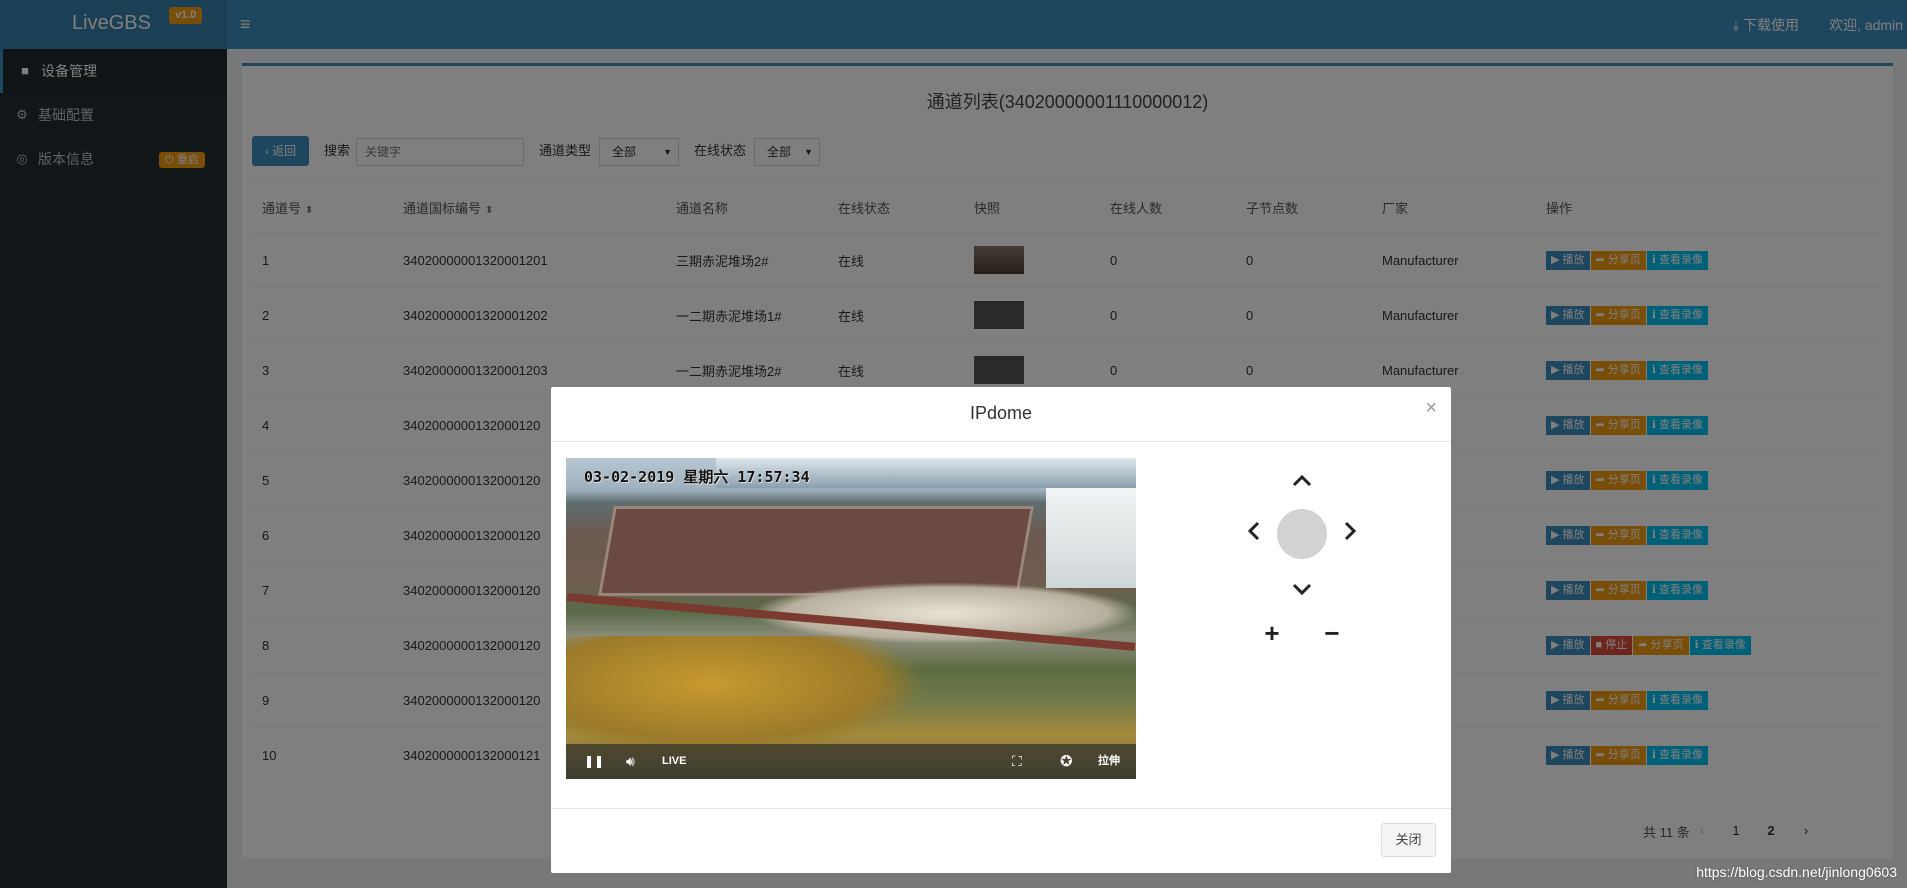 The image size is (1907, 888). Describe the element at coordinates (1109, 761) in the screenshot. I see `stretch-button: 拉伸` at that location.